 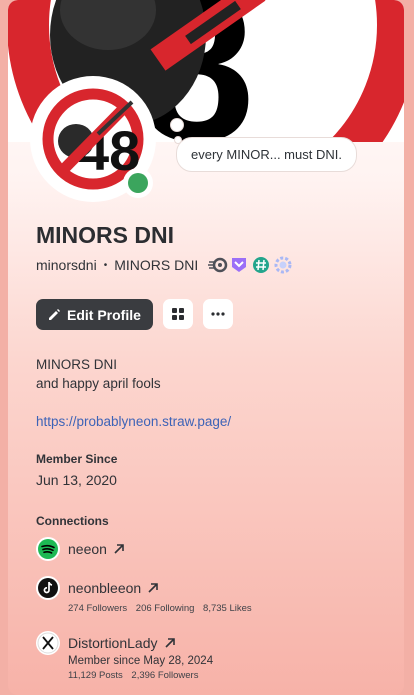 I want to click on username-row: minorsdni • MINORS DNI, so click(x=164, y=265).